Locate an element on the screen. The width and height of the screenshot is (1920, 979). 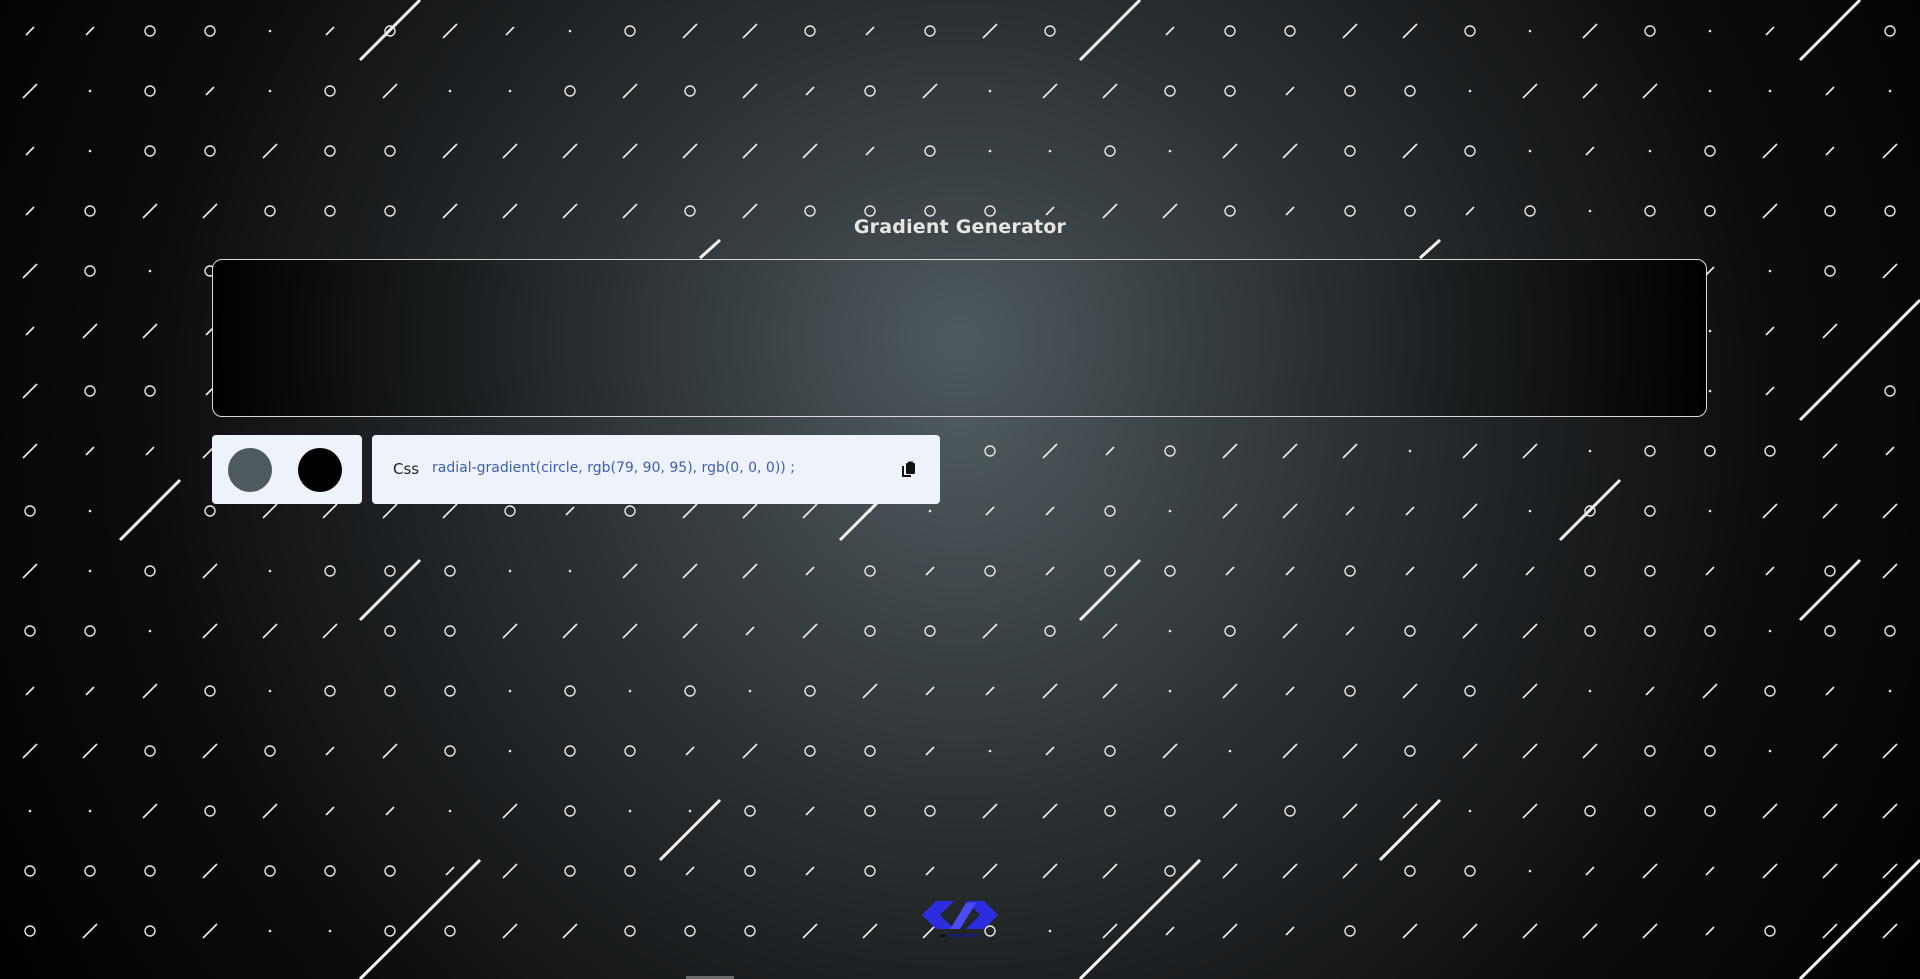
copy-icon is located at coordinates (908, 469).